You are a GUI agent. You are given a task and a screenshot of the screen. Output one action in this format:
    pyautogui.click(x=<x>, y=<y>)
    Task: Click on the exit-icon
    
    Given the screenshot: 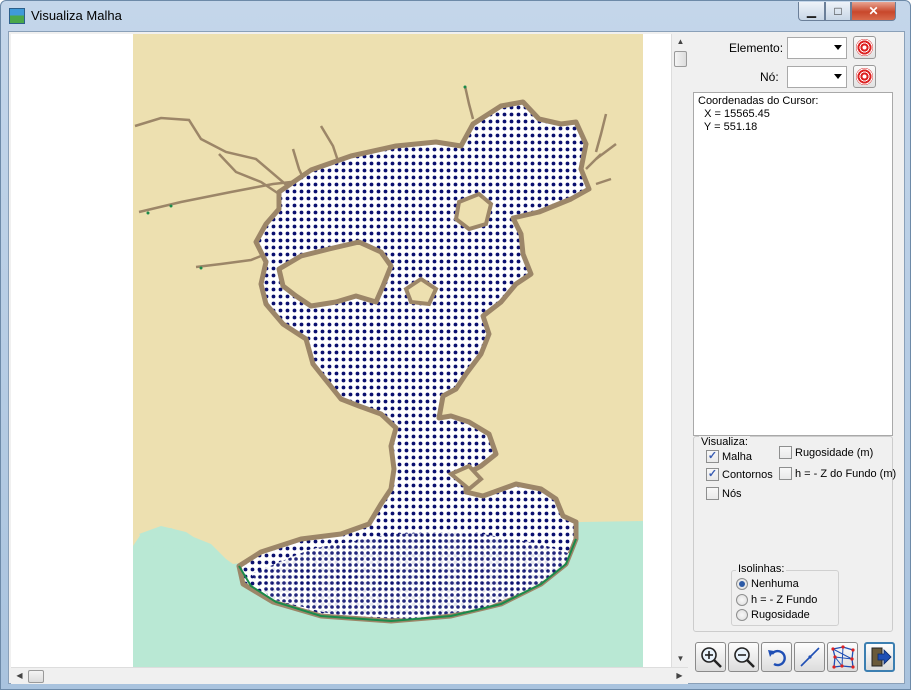 What is the action you would take?
    pyautogui.click(x=881, y=657)
    